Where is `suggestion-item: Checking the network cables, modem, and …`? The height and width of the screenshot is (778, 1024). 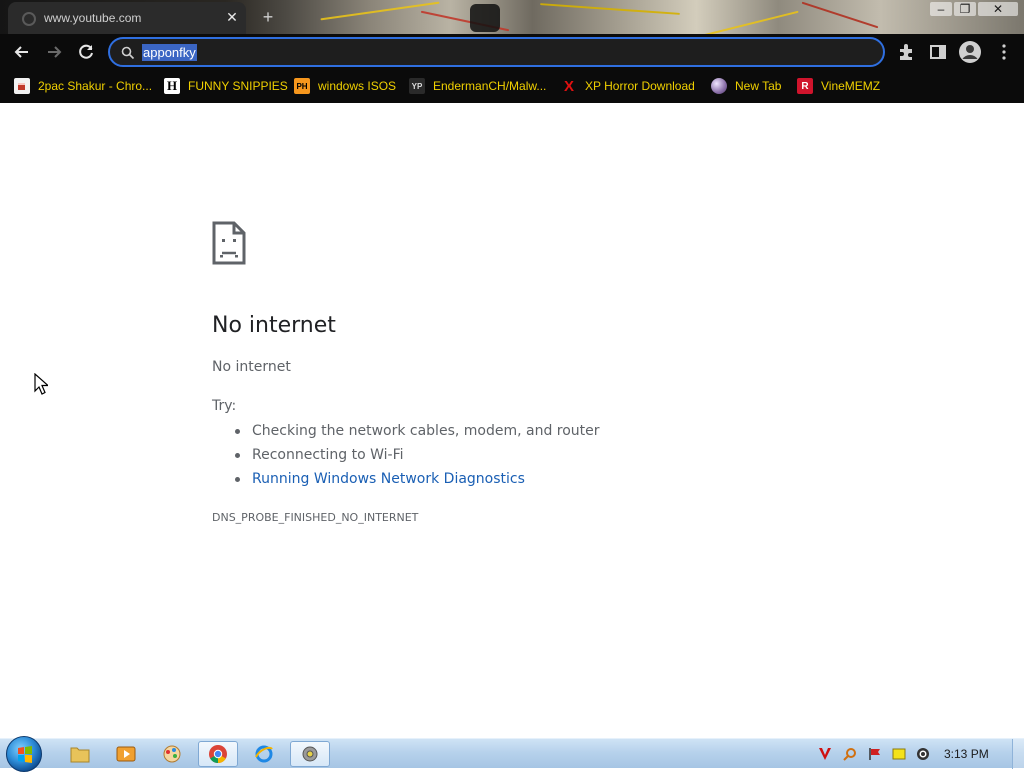 suggestion-item: Checking the network cables, modem, and … is located at coordinates (416, 433).